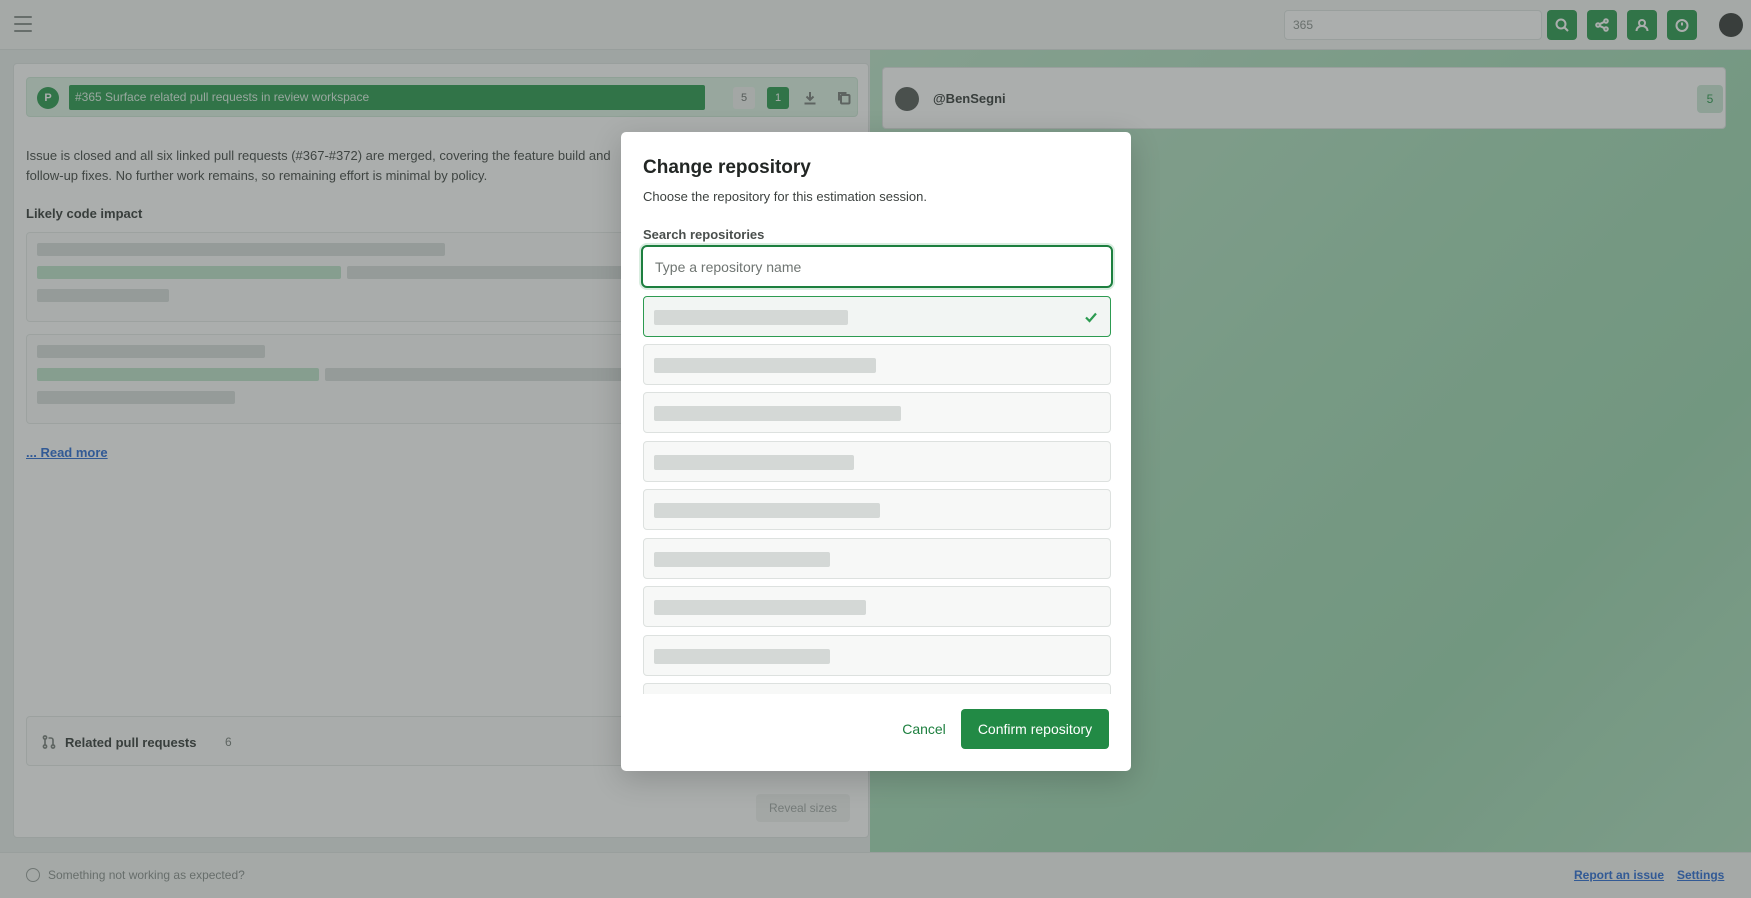 This screenshot has width=1751, height=898. Describe the element at coordinates (1035, 729) in the screenshot. I see `confirm-repository-button: Confirm repository` at that location.